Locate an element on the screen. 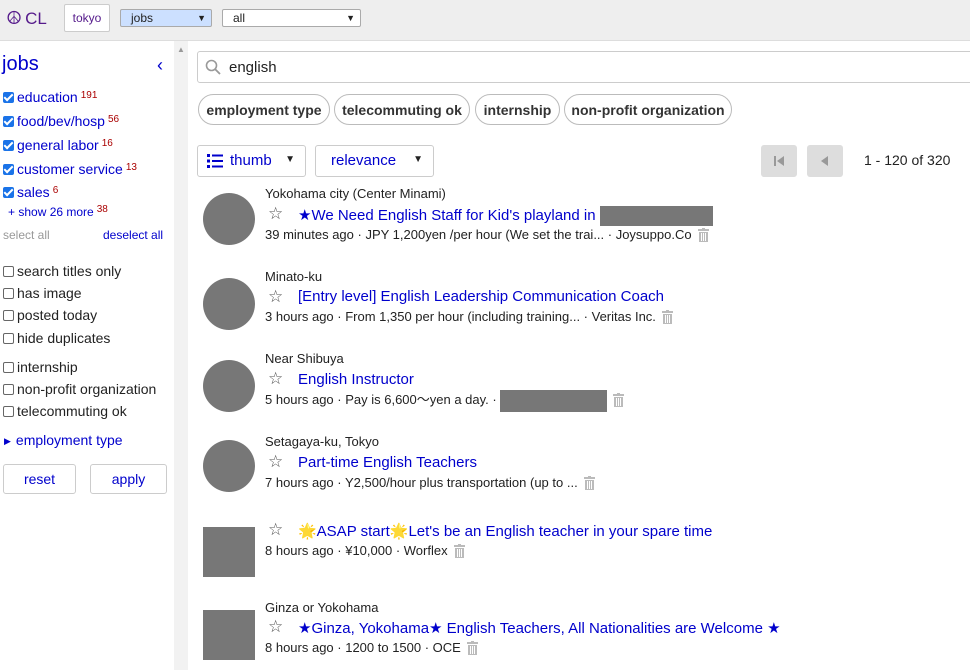  option-non-profit: non-profit organization is located at coordinates (79, 389).